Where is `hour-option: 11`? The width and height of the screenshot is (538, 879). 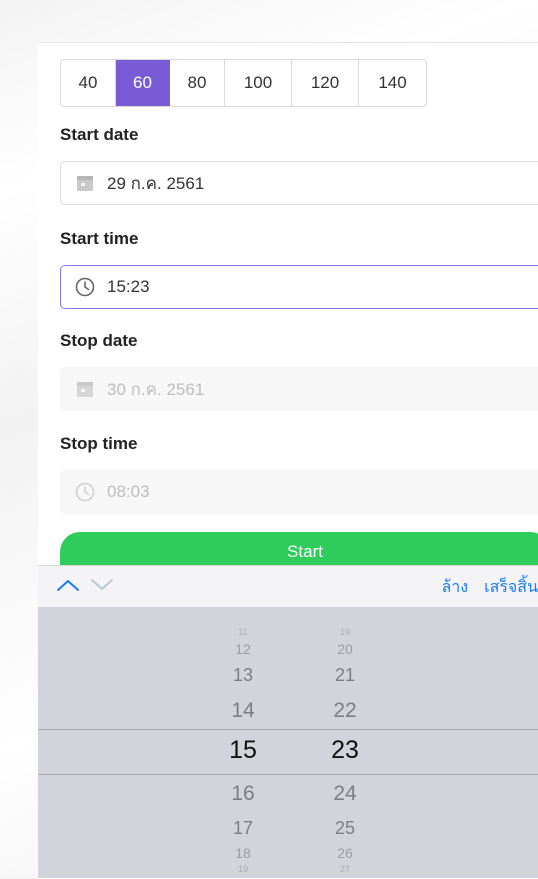 hour-option: 11 is located at coordinates (243, 632).